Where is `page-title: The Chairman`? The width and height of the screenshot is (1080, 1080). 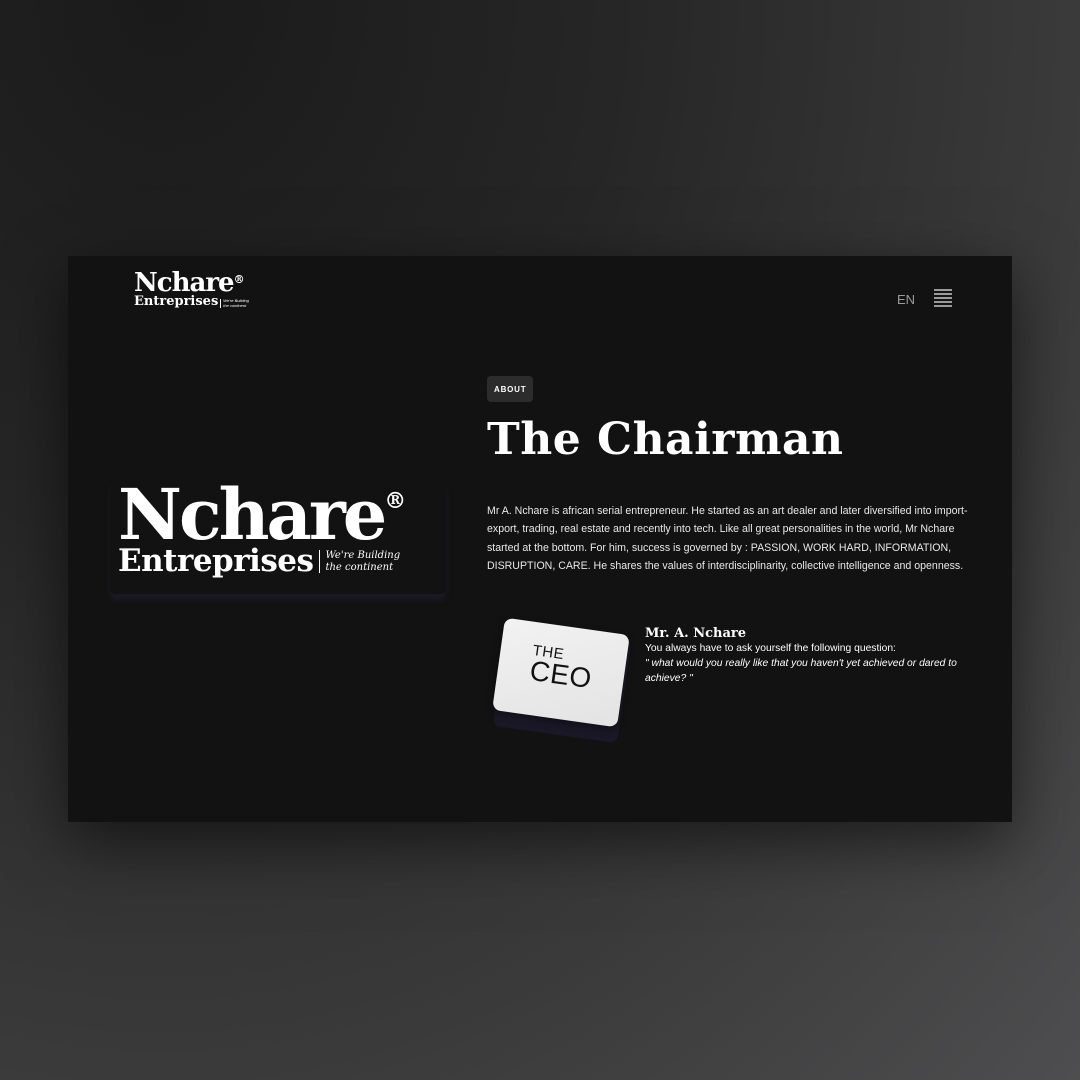
page-title: The Chairman is located at coordinates (665, 439).